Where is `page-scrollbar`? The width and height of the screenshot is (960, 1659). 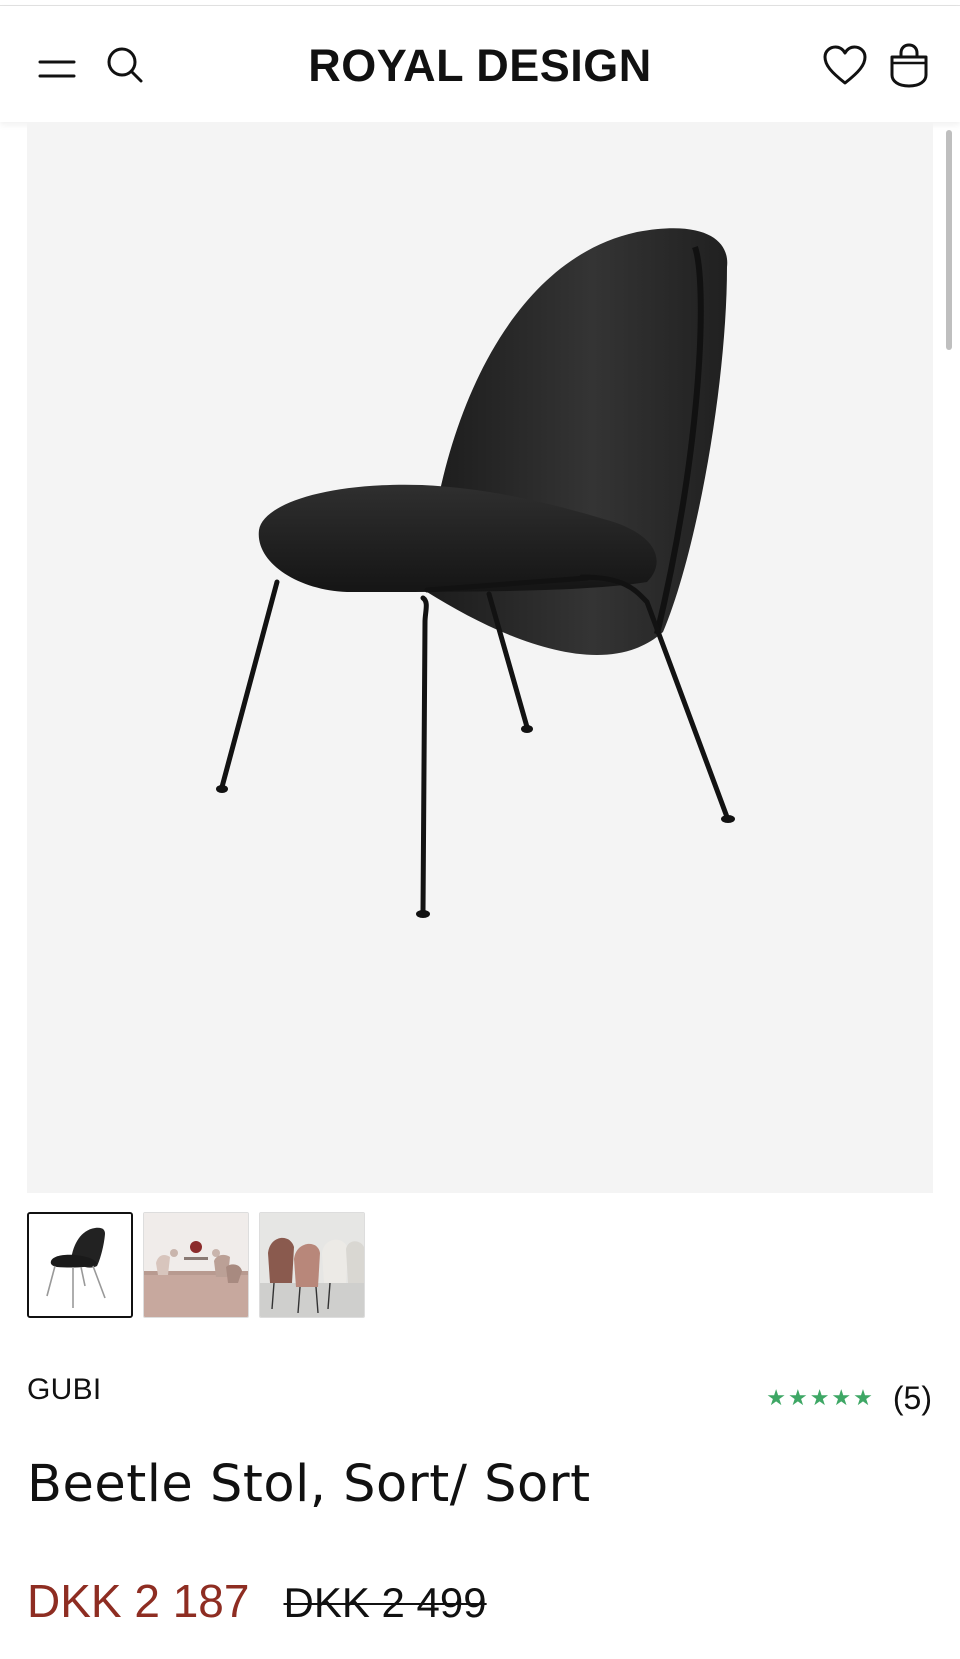
page-scrollbar is located at coordinates (949, 240).